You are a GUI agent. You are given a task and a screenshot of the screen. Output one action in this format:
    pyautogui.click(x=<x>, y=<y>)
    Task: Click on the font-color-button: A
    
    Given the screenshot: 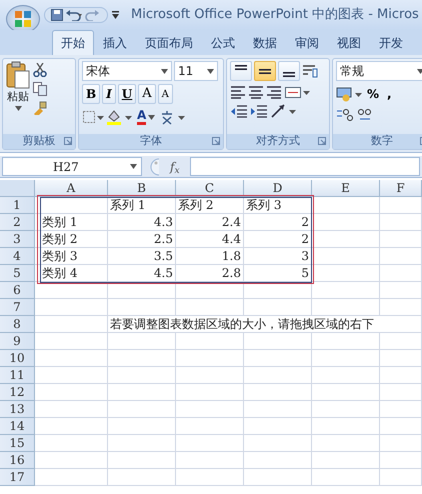 What is the action you would take?
    pyautogui.click(x=146, y=117)
    